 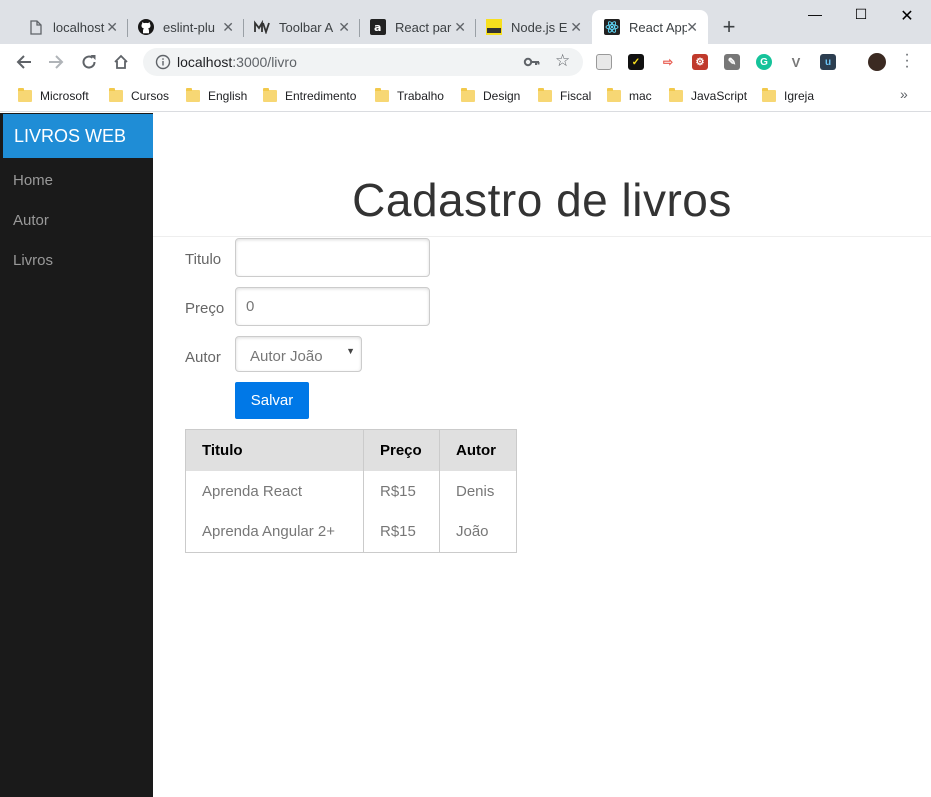 What do you see at coordinates (562, 61) in the screenshot?
I see `star-icon: ☆` at bounding box center [562, 61].